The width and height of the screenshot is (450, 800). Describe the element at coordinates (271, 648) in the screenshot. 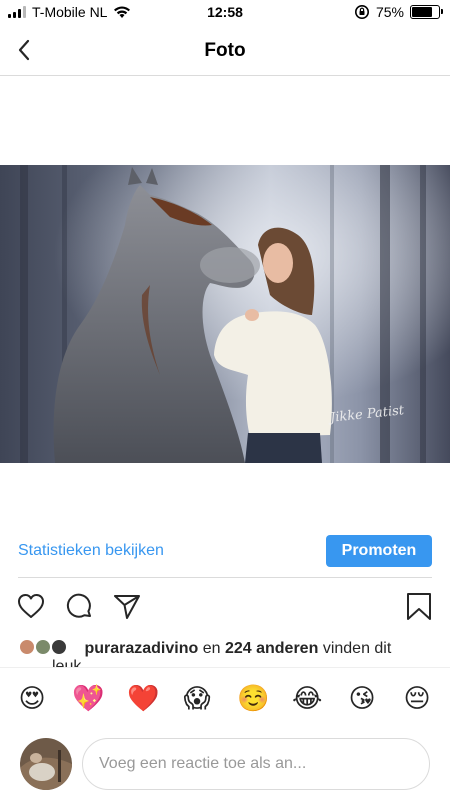

I see `likes-count-link: 224 anderen` at that location.